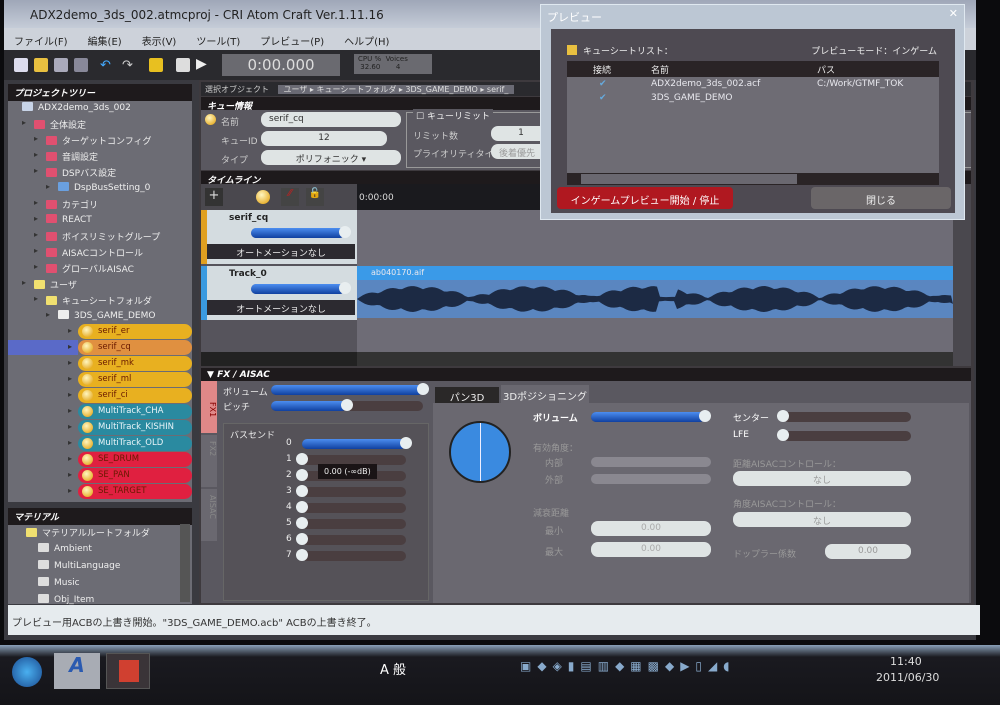  Describe the element at coordinates (545, 394) in the screenshot. I see `tab-3d-positioning: 3Dポジショニング` at that location.